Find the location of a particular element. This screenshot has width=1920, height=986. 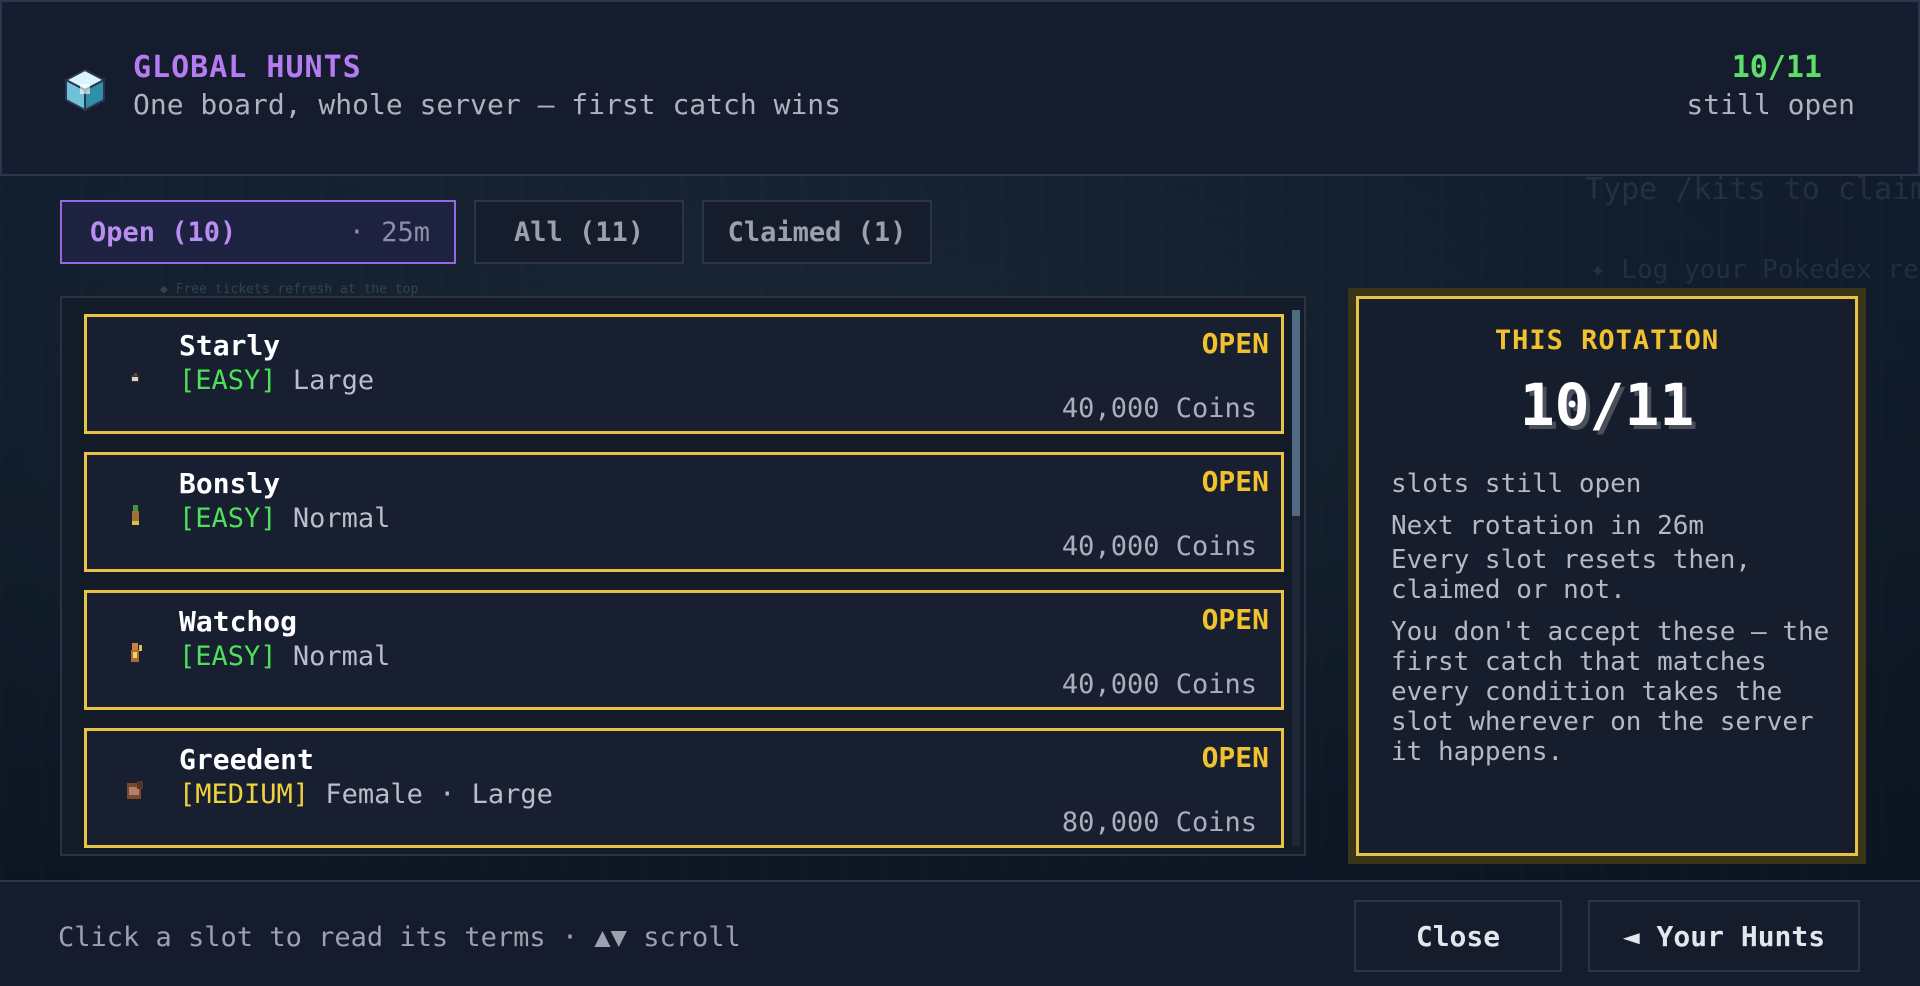

your-hunts-button: ◄ Your Hunts is located at coordinates (1724, 936).